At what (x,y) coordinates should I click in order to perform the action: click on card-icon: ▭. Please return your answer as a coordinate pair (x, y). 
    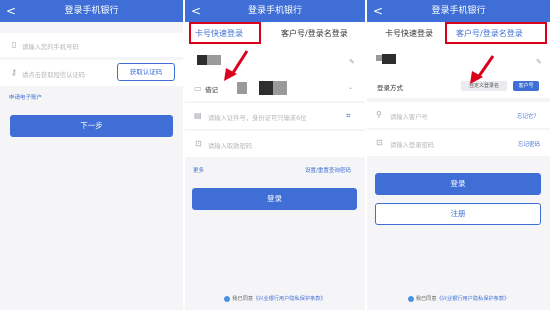
    Looking at the image, I should click on (198, 88).